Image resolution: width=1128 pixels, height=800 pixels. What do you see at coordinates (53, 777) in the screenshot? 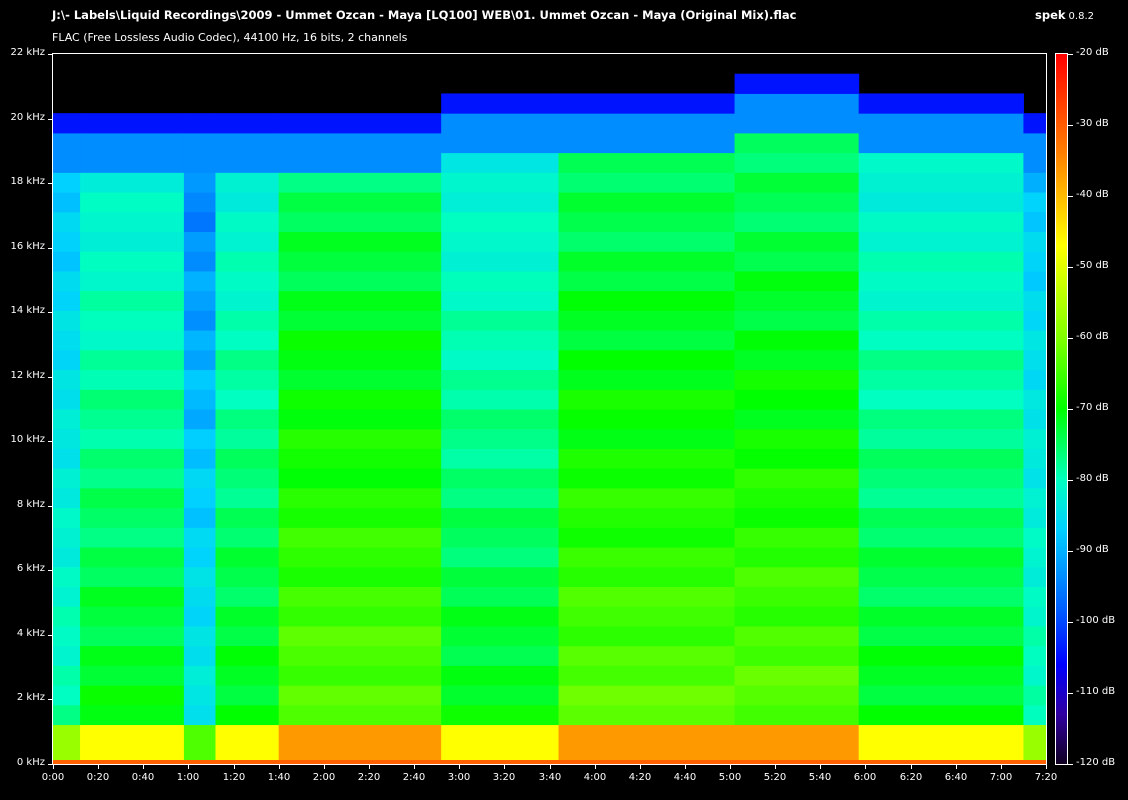
I see `x-tick-label: 0:00` at bounding box center [53, 777].